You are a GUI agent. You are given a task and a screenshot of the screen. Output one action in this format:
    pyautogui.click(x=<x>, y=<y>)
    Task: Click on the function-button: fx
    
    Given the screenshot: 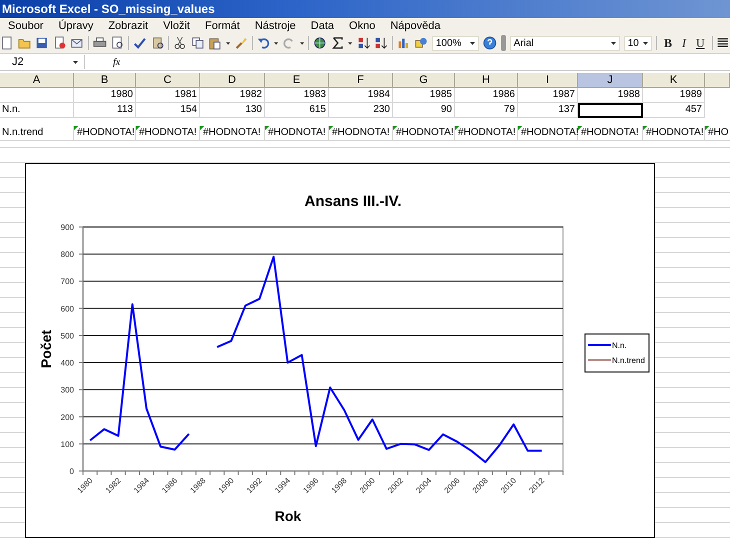 What is the action you would take?
    pyautogui.click(x=116, y=62)
    